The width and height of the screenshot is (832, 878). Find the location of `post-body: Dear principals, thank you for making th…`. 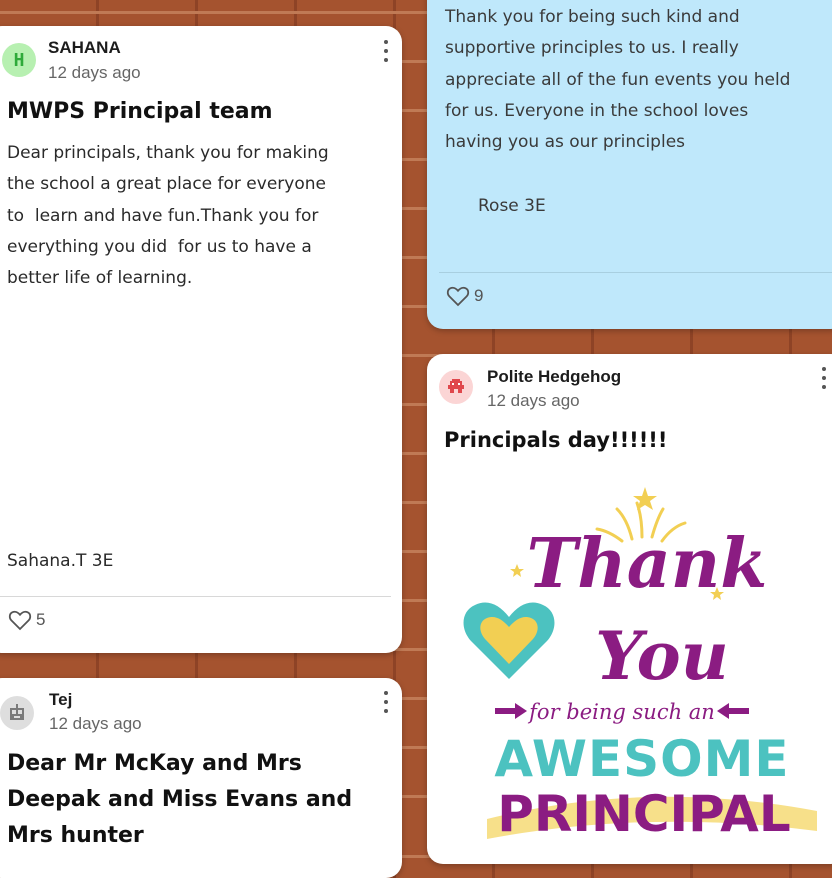

post-body: Dear principals, thank you for making th… is located at coordinates (168, 216).